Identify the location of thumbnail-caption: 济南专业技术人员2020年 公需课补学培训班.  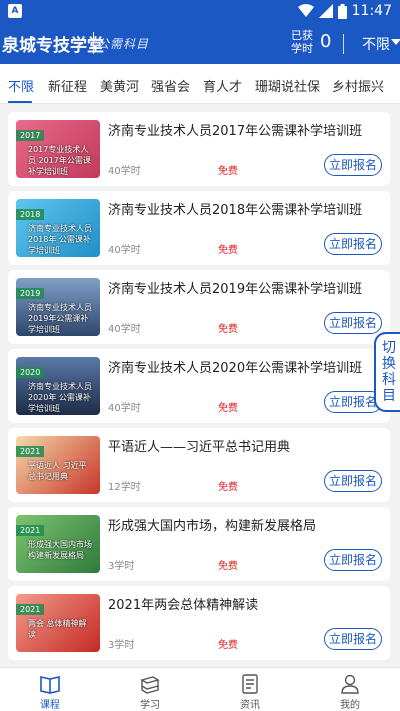
(60, 397).